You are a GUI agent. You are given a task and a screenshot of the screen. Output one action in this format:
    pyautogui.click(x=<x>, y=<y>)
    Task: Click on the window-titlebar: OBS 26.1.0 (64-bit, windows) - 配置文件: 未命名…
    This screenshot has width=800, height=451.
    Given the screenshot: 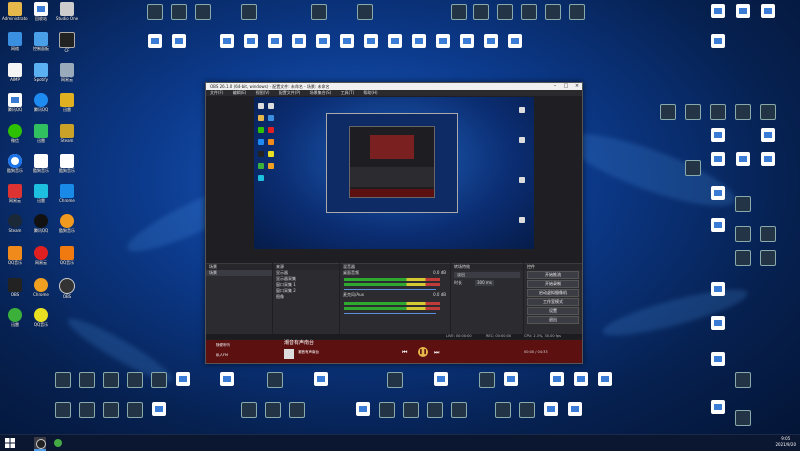 What is the action you would take?
    pyautogui.click(x=394, y=86)
    